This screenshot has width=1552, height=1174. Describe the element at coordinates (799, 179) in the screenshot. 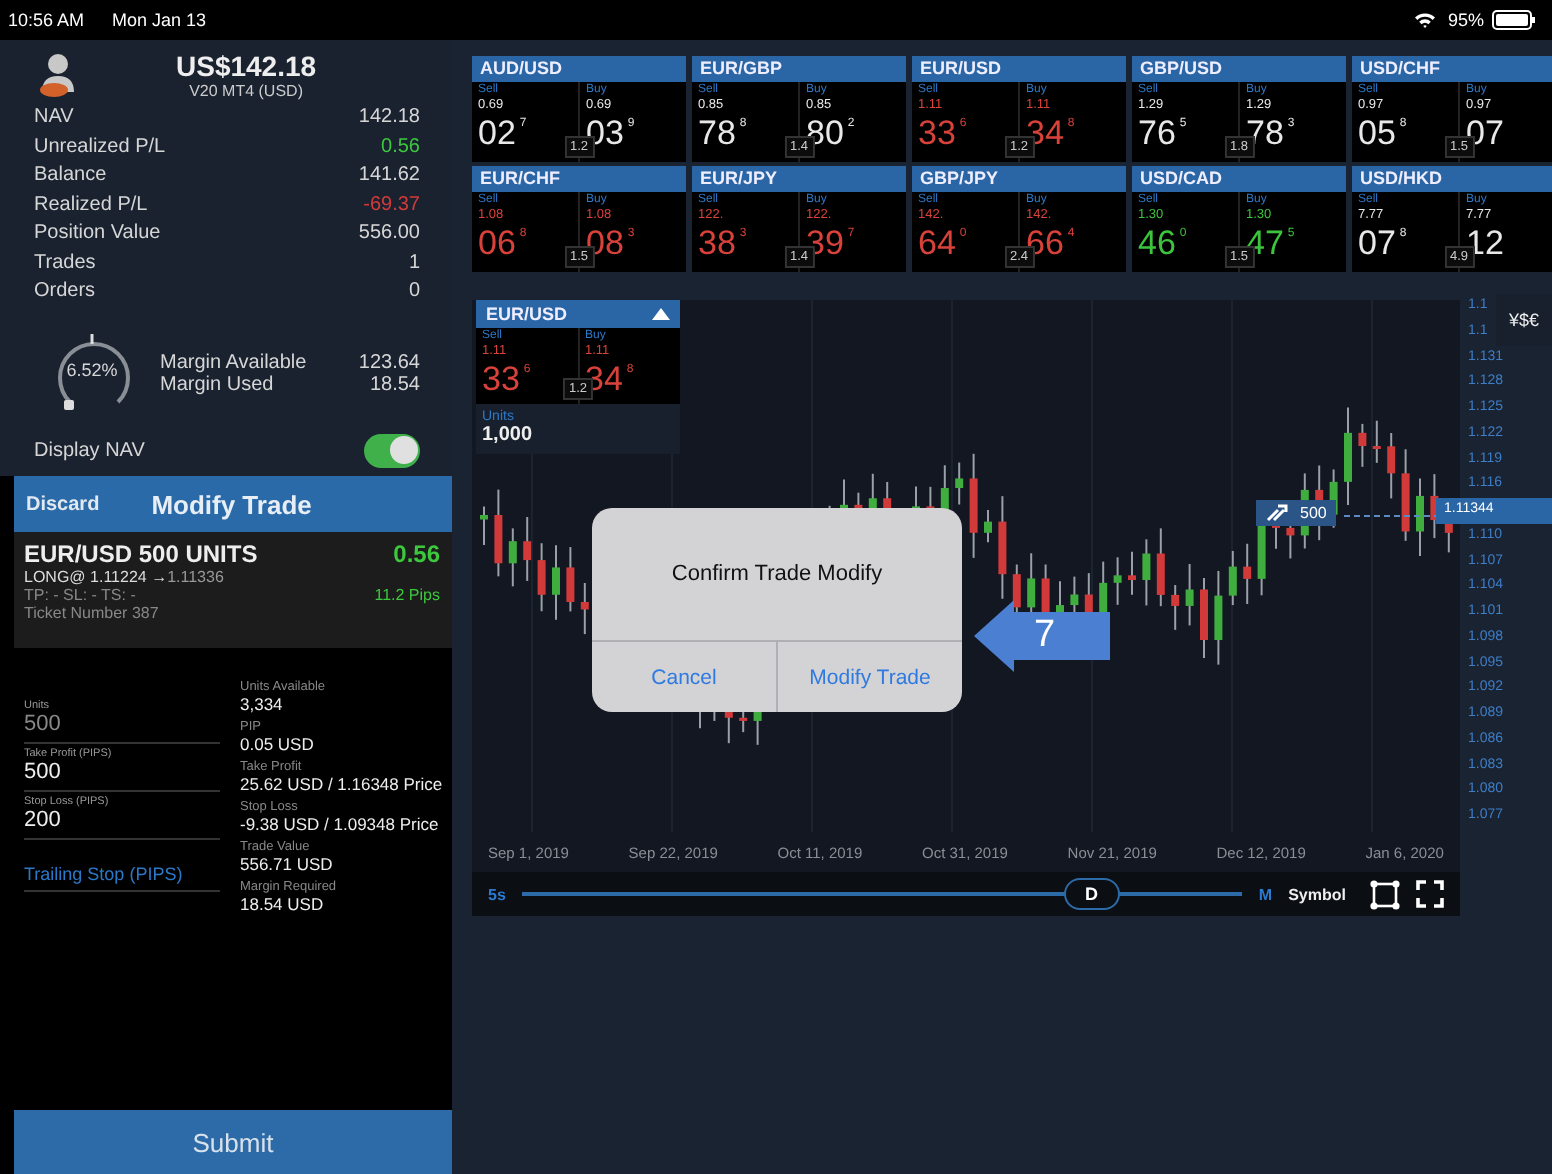

I see `quote-pair: EUR/JPY` at that location.